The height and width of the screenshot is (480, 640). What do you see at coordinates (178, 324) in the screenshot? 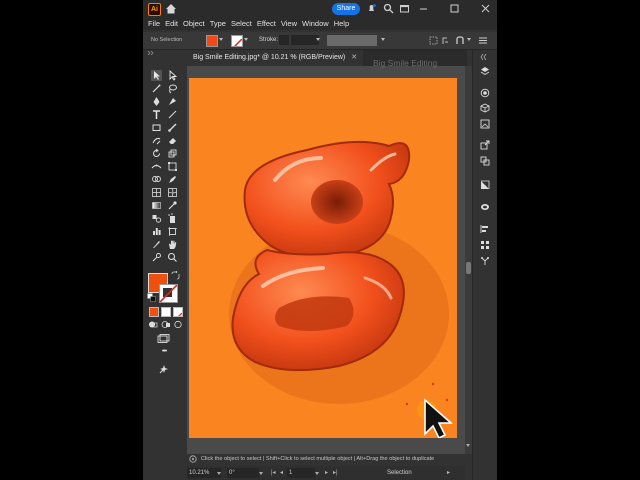
I see `draw-inside-icon` at bounding box center [178, 324].